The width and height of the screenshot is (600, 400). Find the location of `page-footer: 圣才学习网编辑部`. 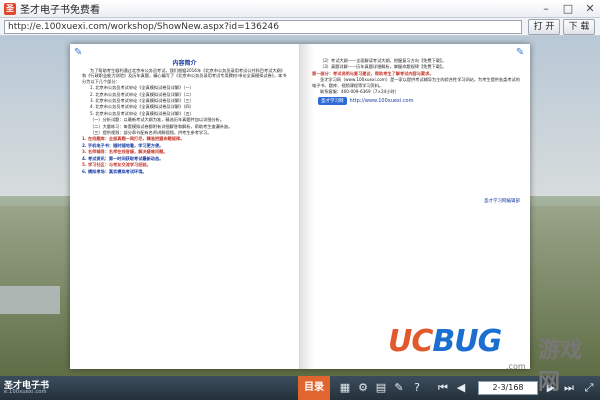

page-footer: 圣才学习网编辑部 is located at coordinates (502, 201).